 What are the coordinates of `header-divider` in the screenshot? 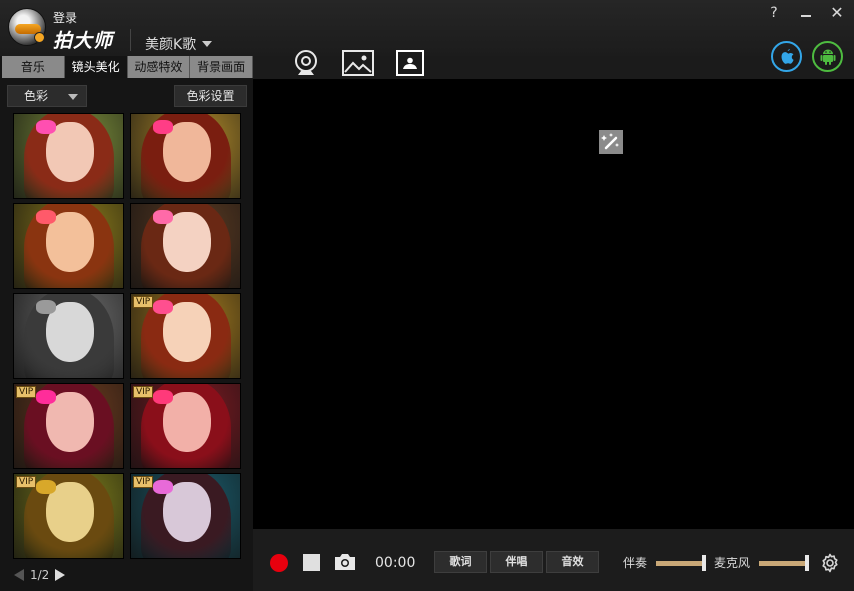 It's located at (130, 40).